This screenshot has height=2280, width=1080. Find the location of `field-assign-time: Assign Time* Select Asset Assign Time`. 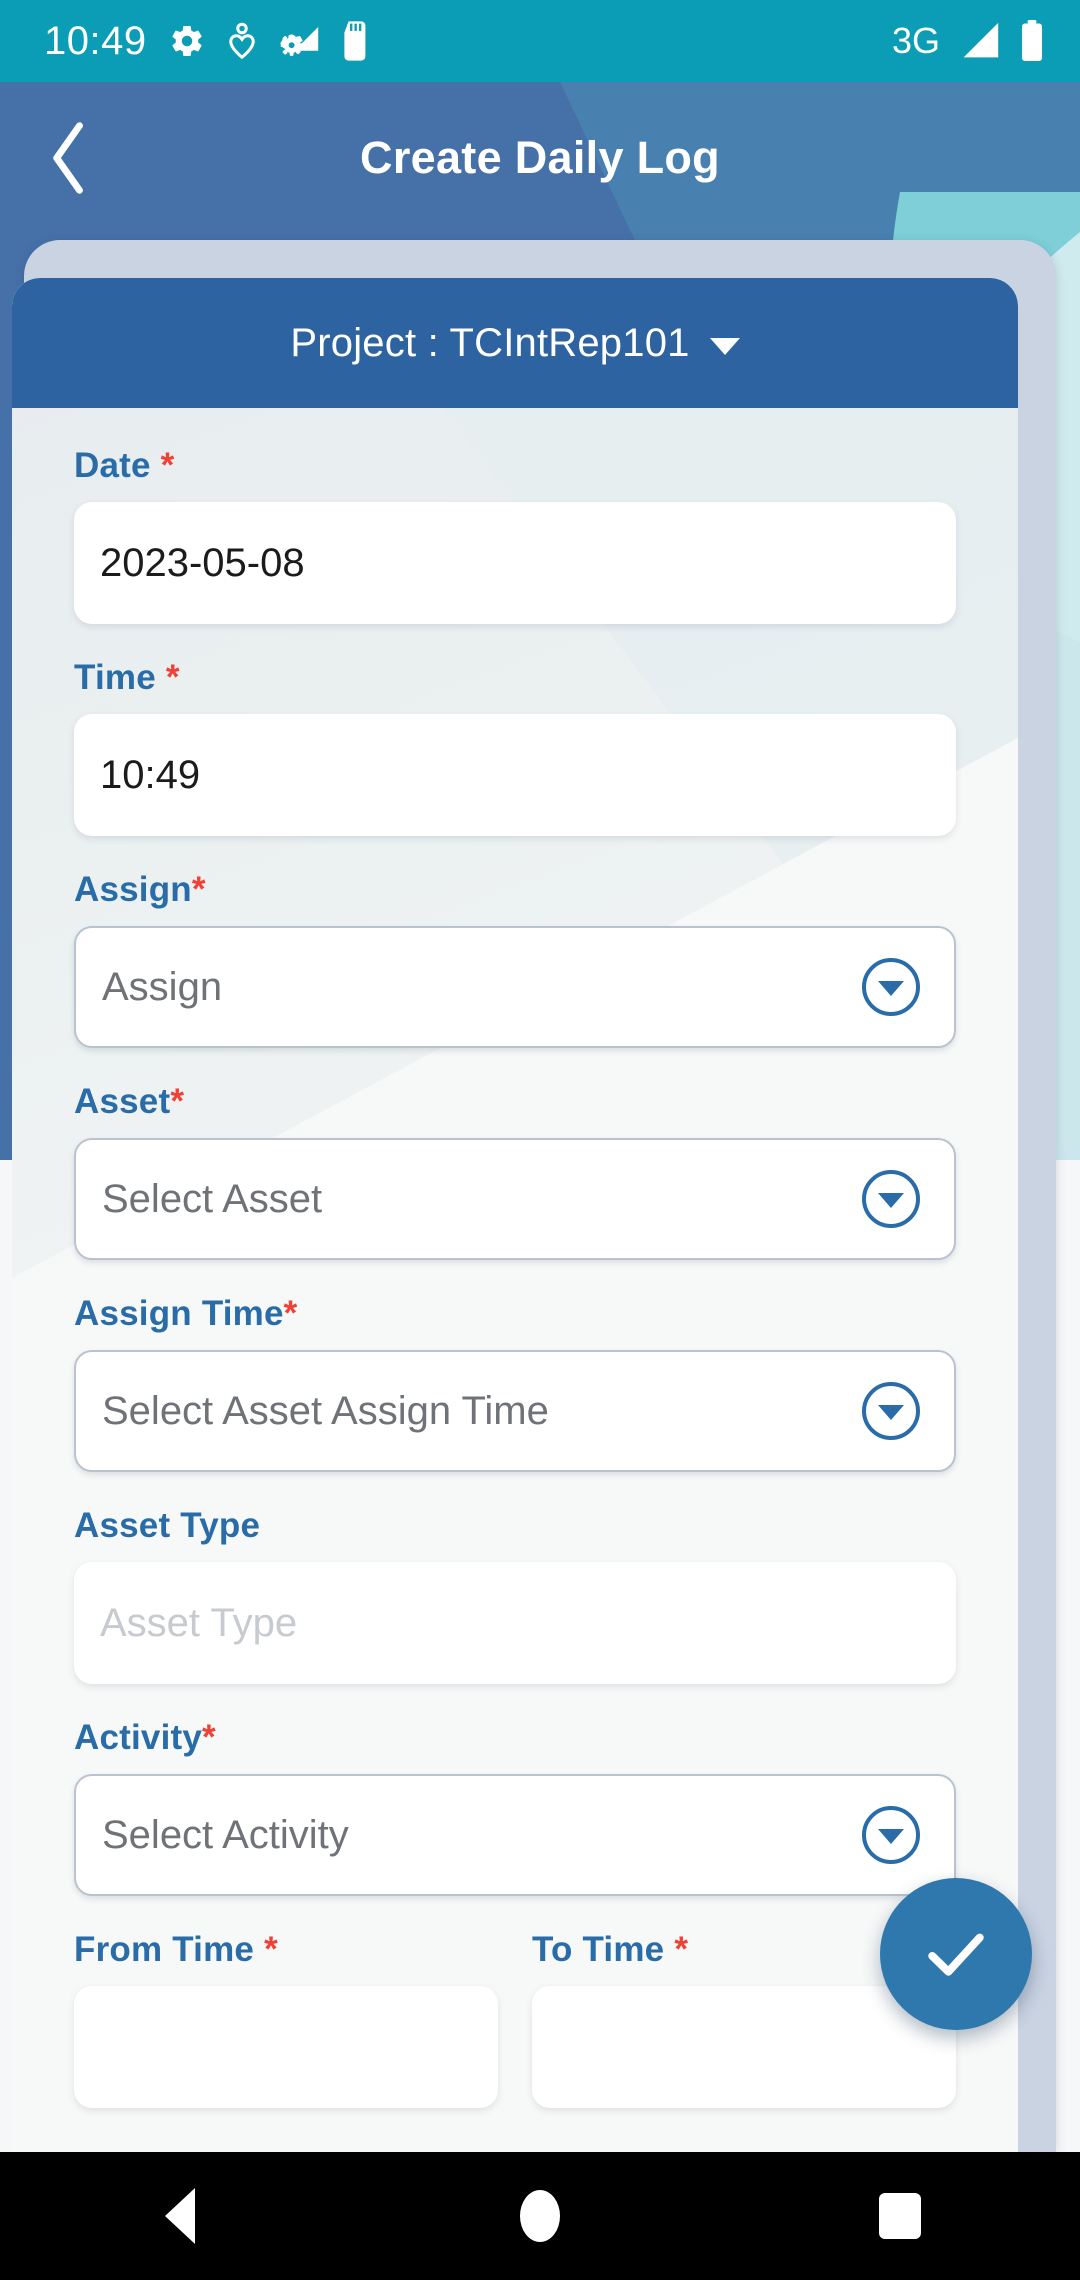

field-assign-time: Assign Time* Select Asset Assign Time is located at coordinates (515, 1383).